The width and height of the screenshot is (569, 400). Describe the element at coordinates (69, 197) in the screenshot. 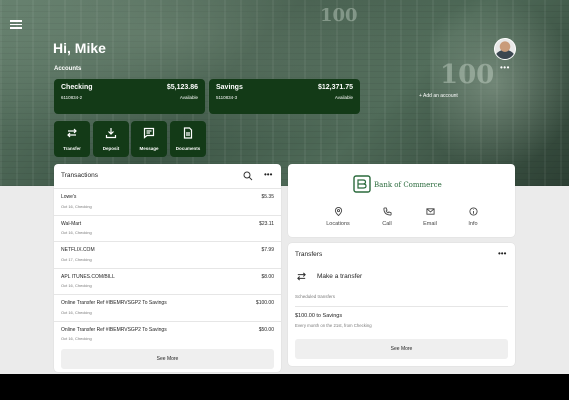

I see `transaction-name: Lowe's` at that location.